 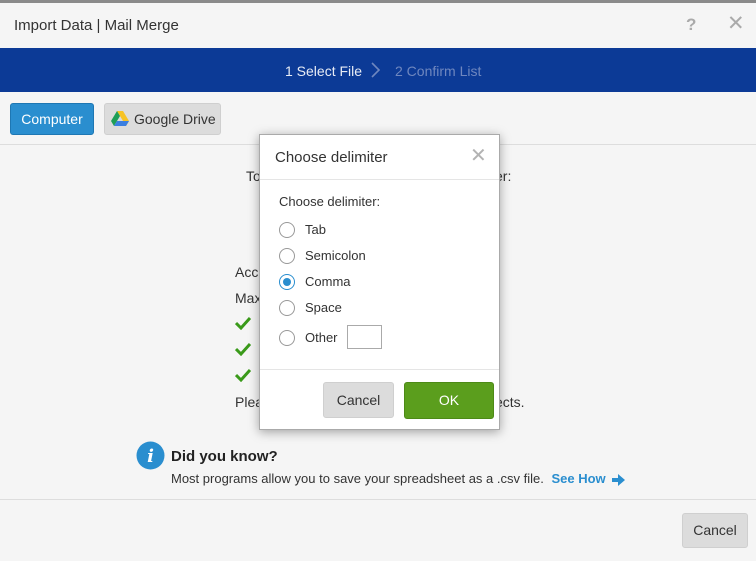 I want to click on cancel-button: Cancel, so click(x=715, y=530).